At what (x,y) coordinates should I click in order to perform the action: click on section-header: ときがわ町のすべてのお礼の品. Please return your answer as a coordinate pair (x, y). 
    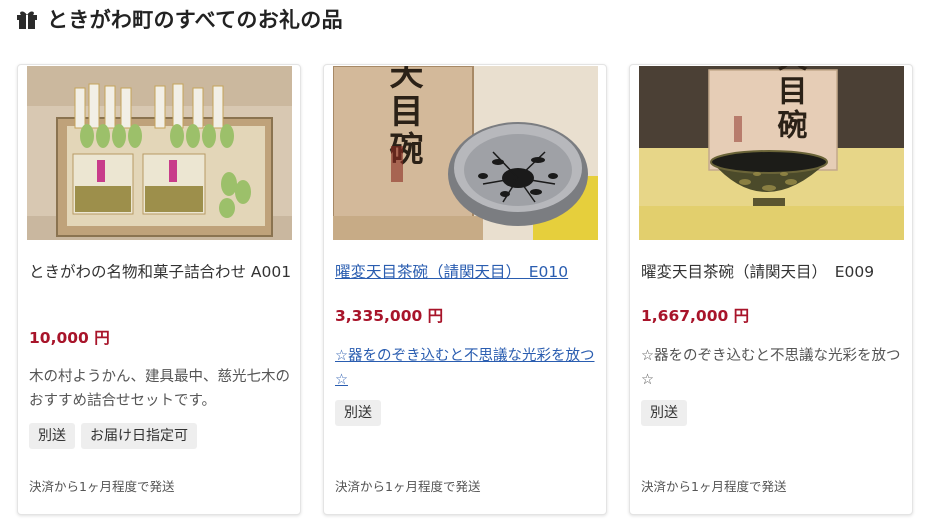
    Looking at the image, I should click on (179, 19).